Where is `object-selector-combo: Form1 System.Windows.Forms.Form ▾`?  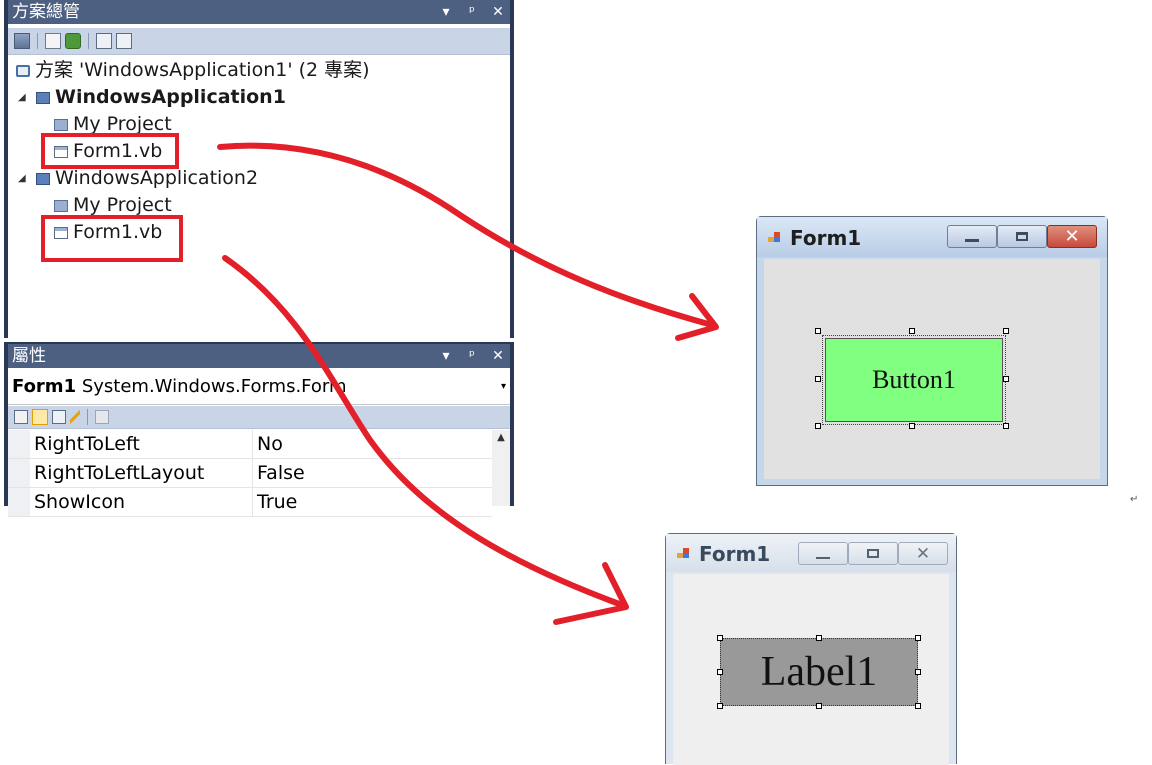
object-selector-combo: Form1 System.Windows.Forms.Form ▾ is located at coordinates (259, 388).